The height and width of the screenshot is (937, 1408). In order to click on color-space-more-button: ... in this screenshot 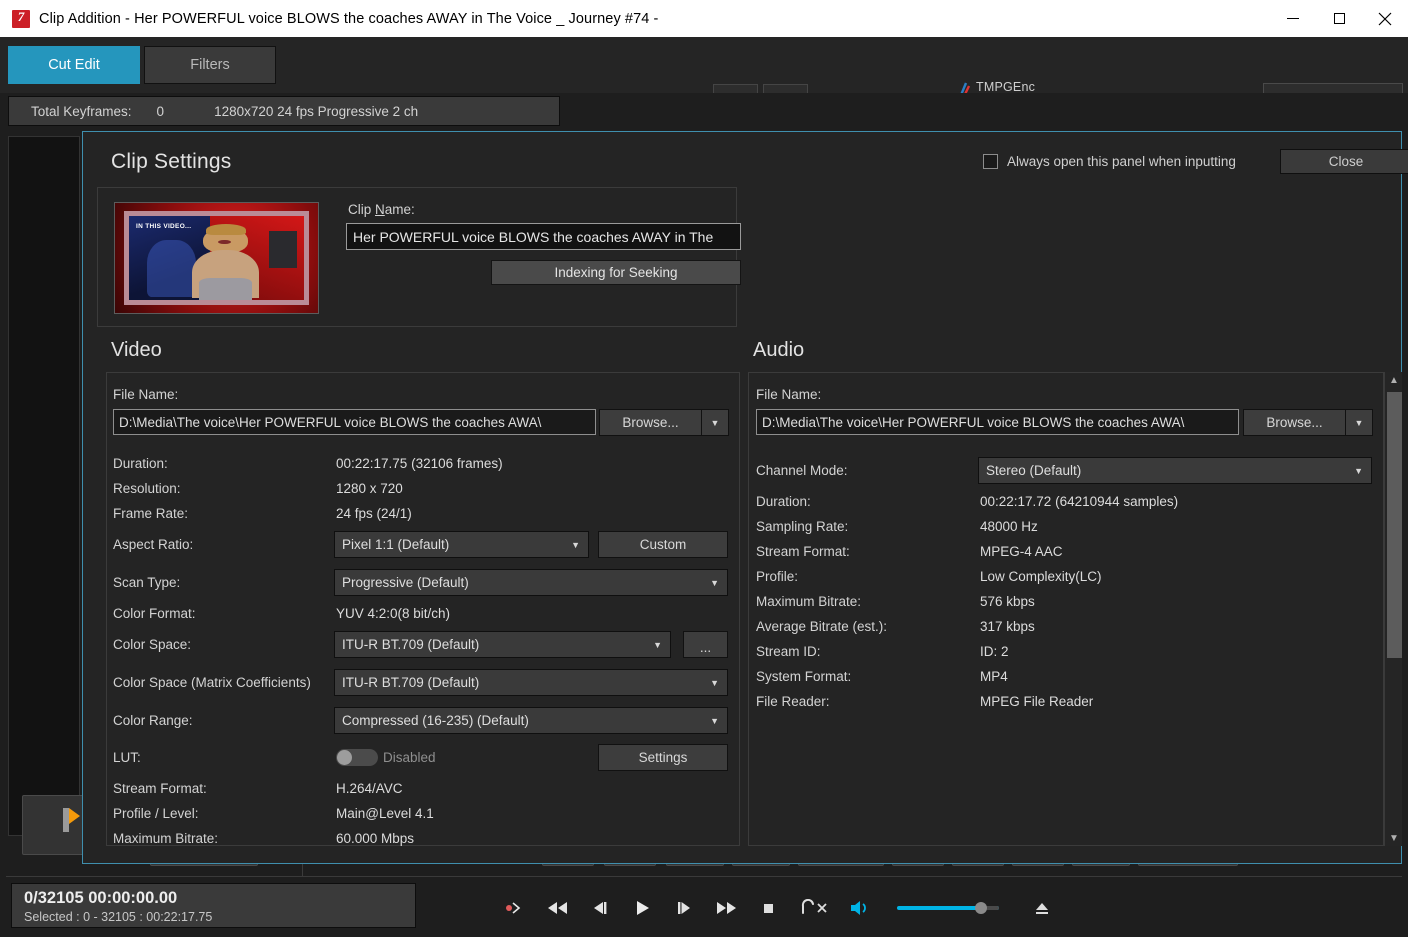, I will do `click(705, 644)`.